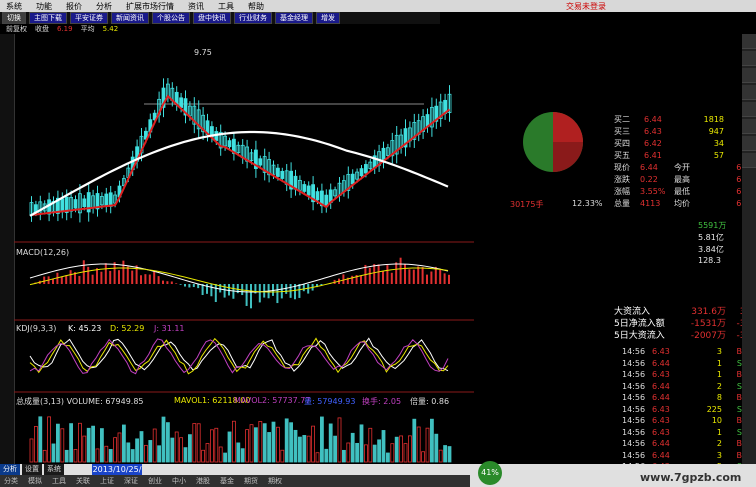 Image resolution: width=756 pixels, height=487 pixels. Describe the element at coordinates (83, 481) in the screenshot. I see `bottom-menu-item: 关联` at that location.